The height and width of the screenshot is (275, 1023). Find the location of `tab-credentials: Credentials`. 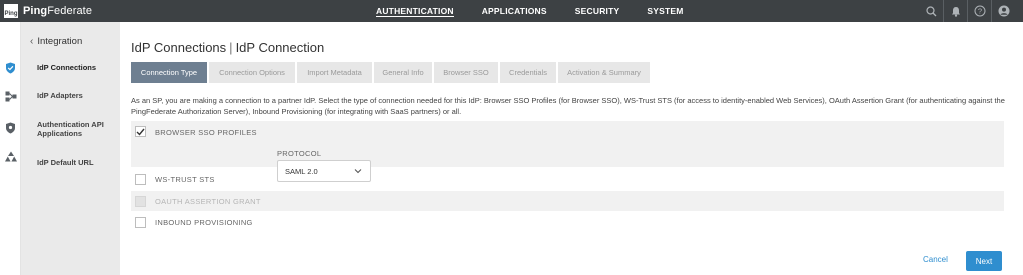

tab-credentials: Credentials is located at coordinates (528, 72).